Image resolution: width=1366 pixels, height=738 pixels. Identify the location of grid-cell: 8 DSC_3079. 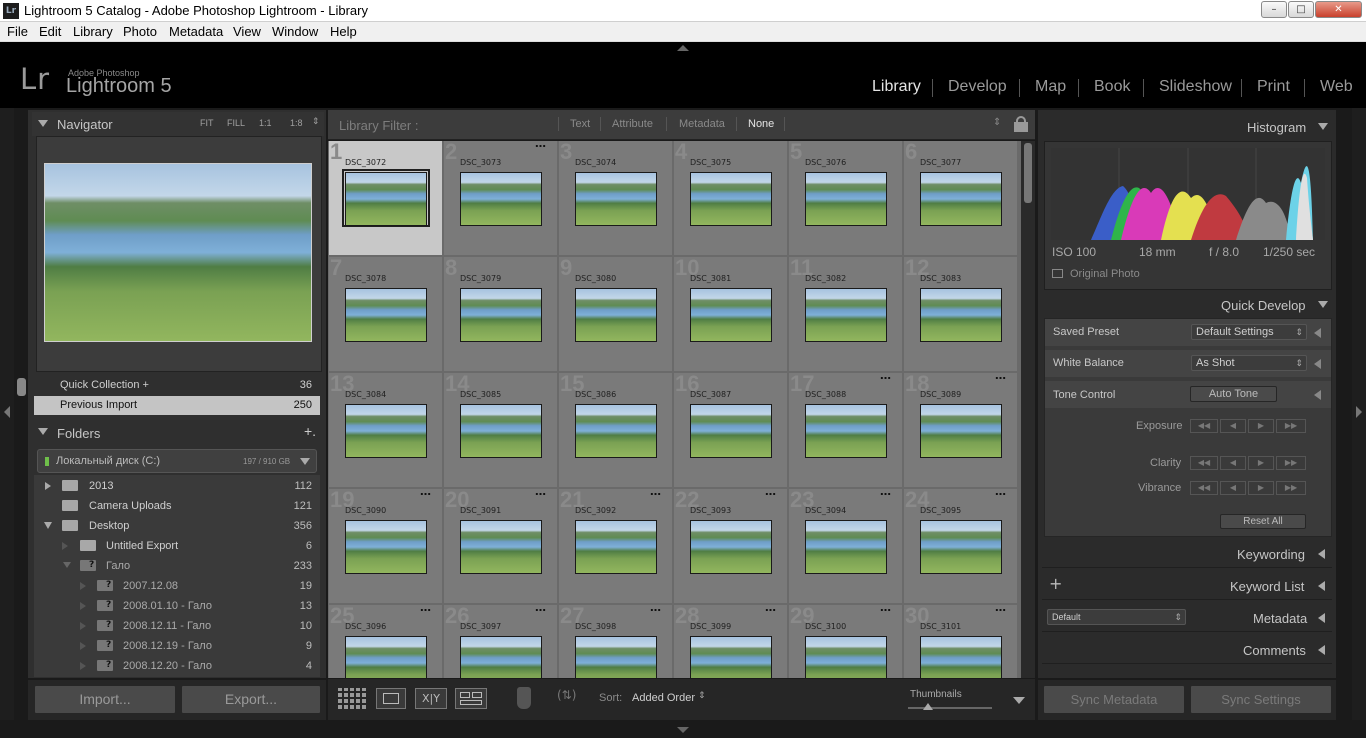
(501, 313).